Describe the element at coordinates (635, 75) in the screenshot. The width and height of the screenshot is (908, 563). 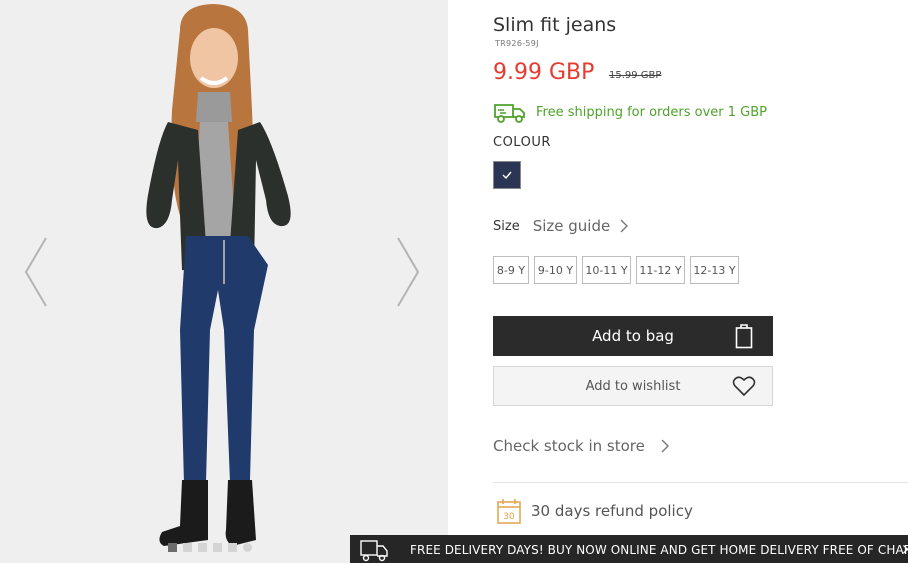
I see `product-old-price: 15.99 GBP` at that location.